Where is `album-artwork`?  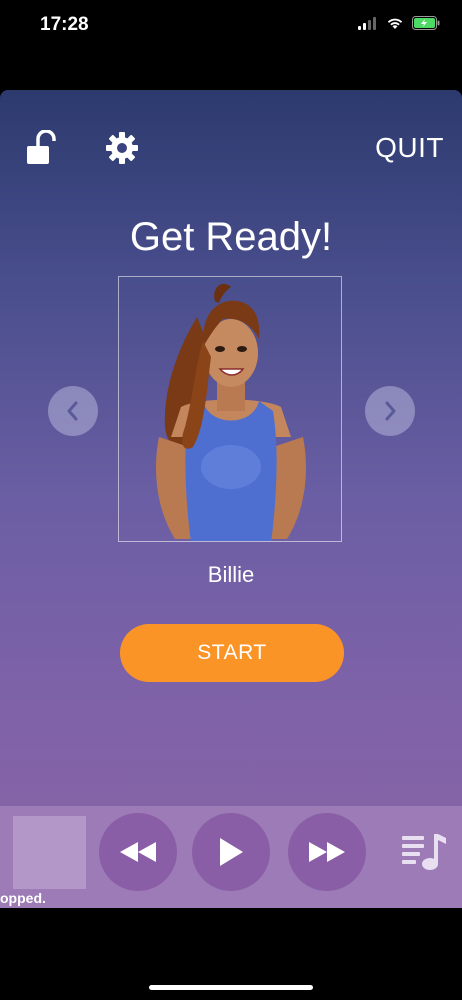
album-artwork is located at coordinates (49, 852).